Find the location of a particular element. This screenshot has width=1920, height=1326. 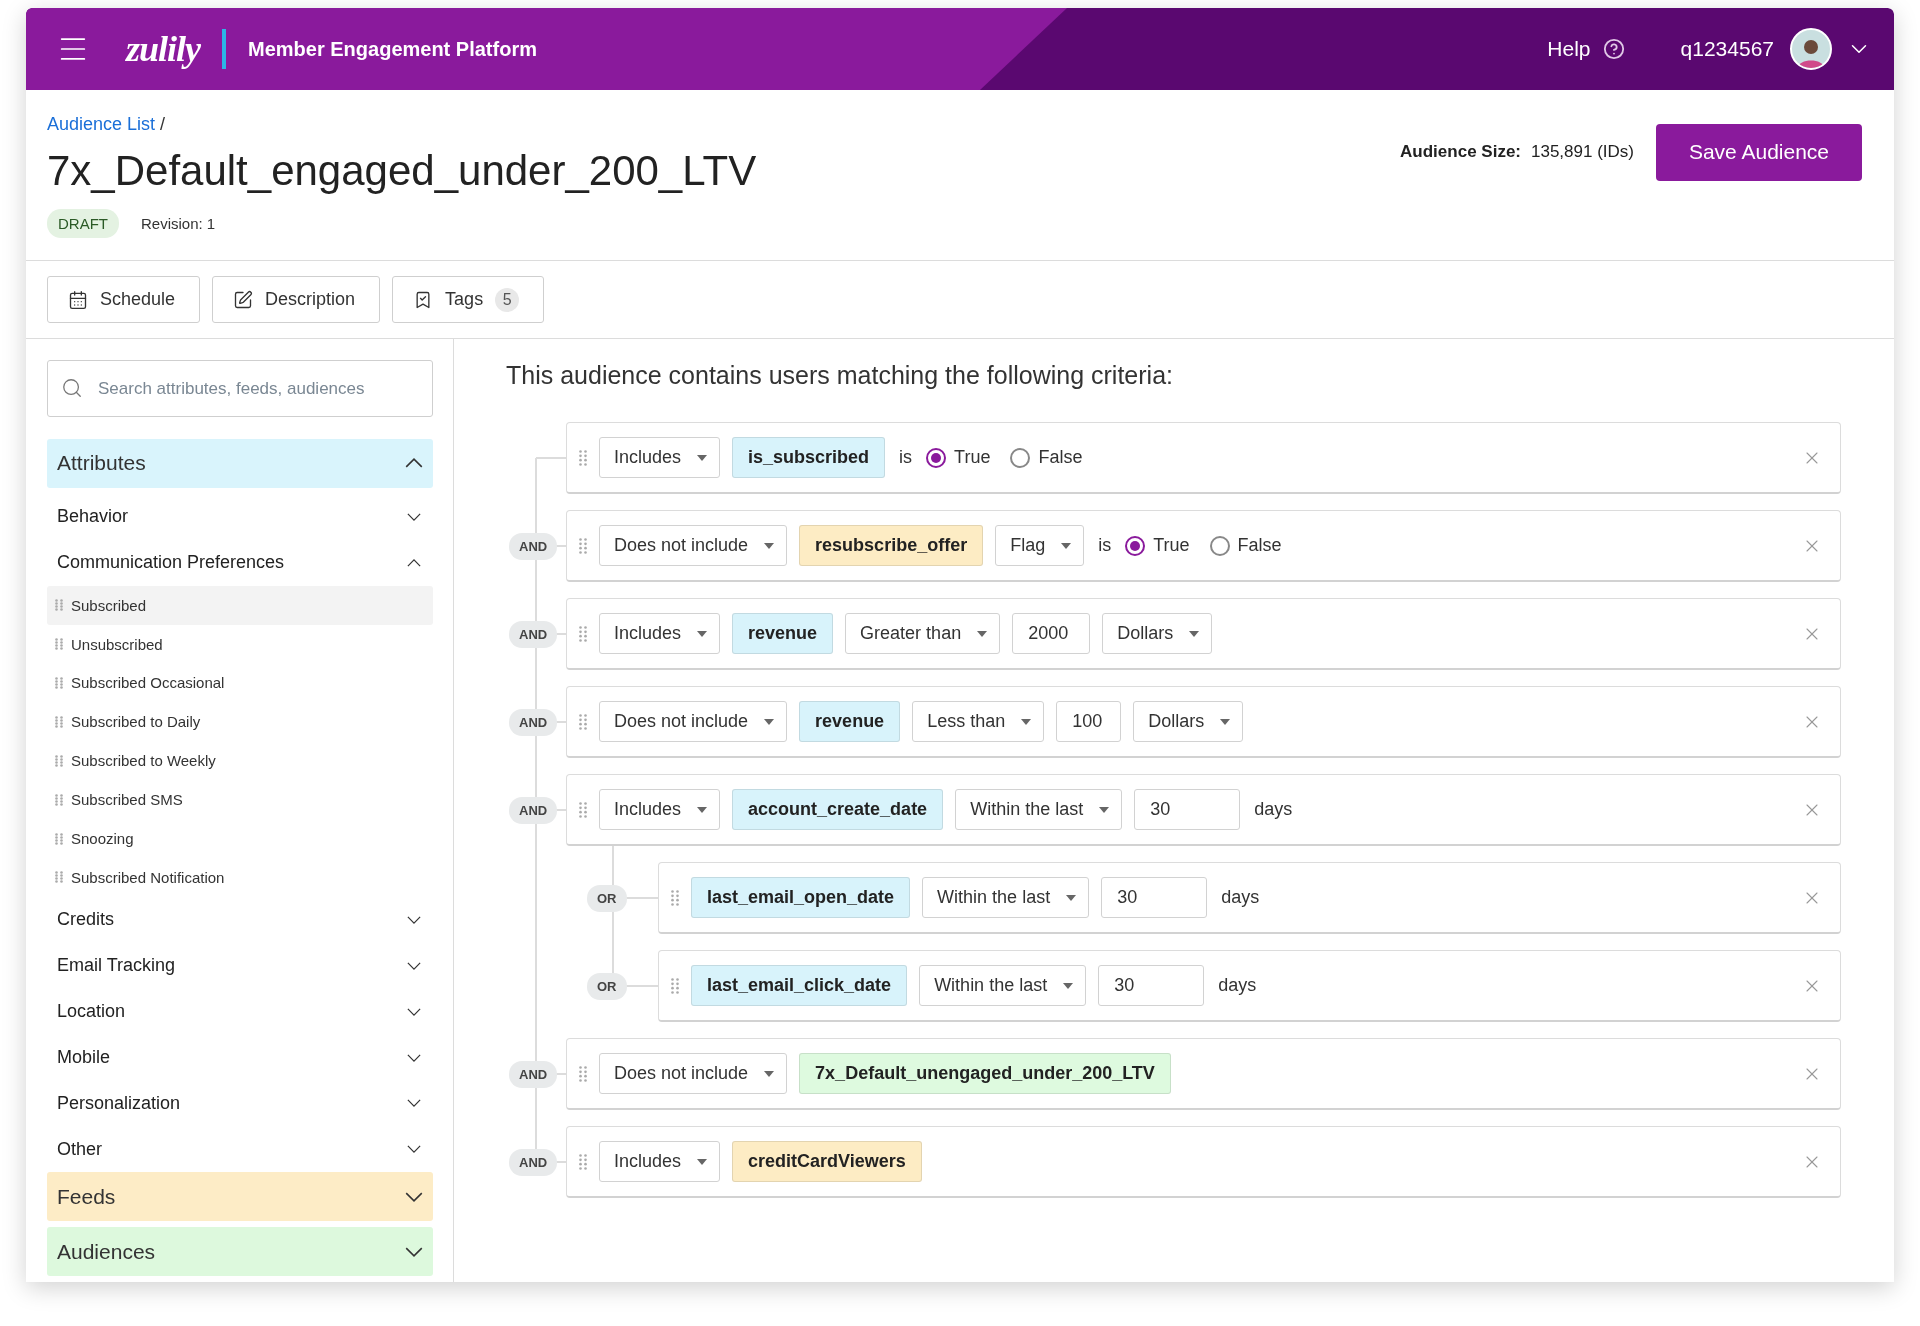

sidebar-item: Snoozing is located at coordinates (240, 838).